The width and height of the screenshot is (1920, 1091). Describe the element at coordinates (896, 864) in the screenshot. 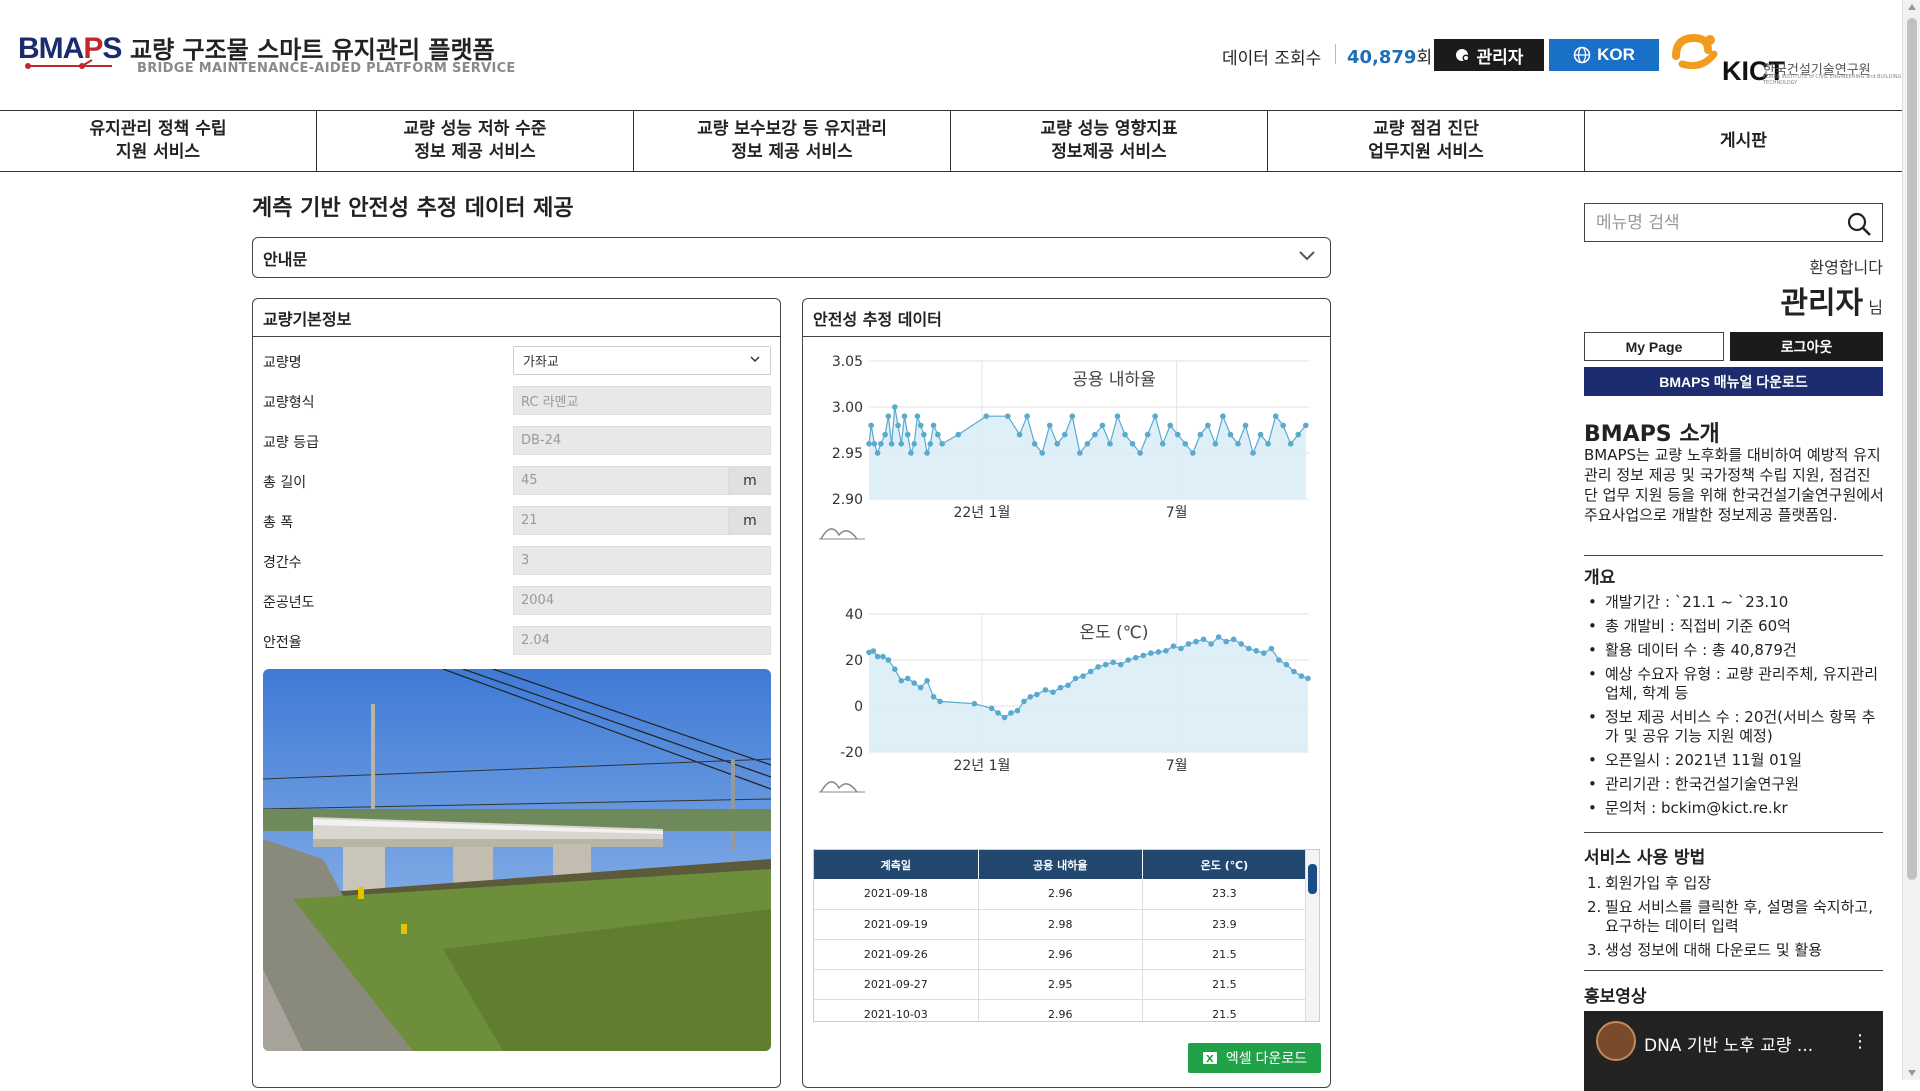

I see `table-header: 계측일` at that location.